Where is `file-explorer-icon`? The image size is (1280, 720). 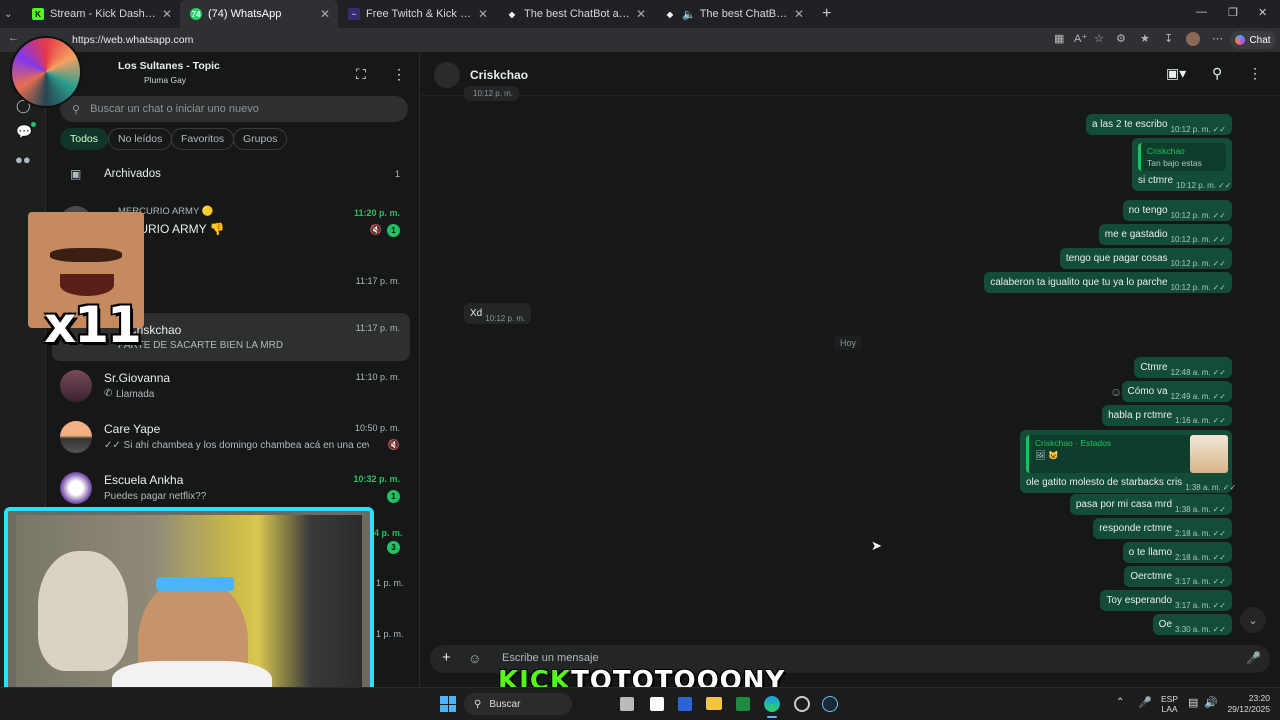 file-explorer-icon is located at coordinates (714, 703).